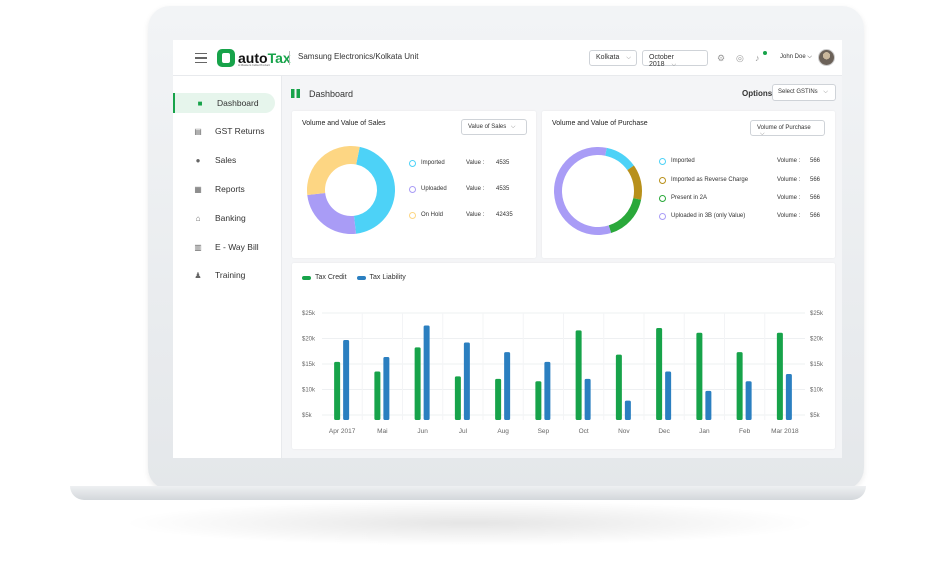  Describe the element at coordinates (765, 53) in the screenshot. I see `notification-dot` at that location.